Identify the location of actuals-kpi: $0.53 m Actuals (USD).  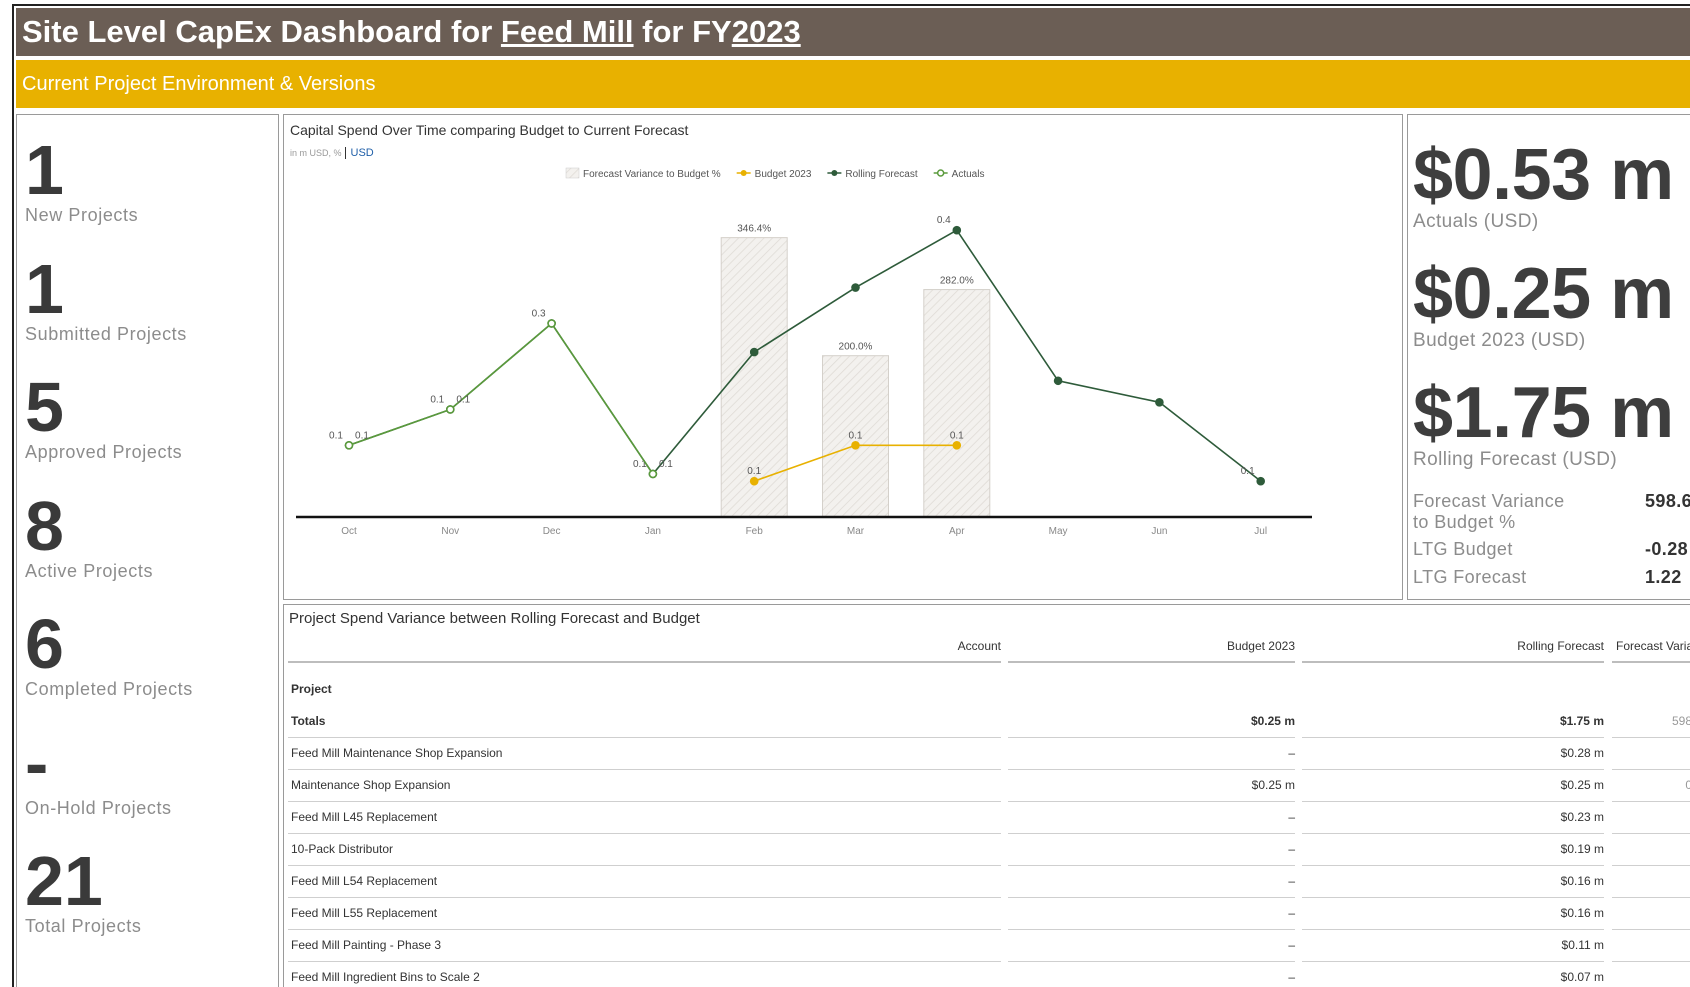
(1543, 186).